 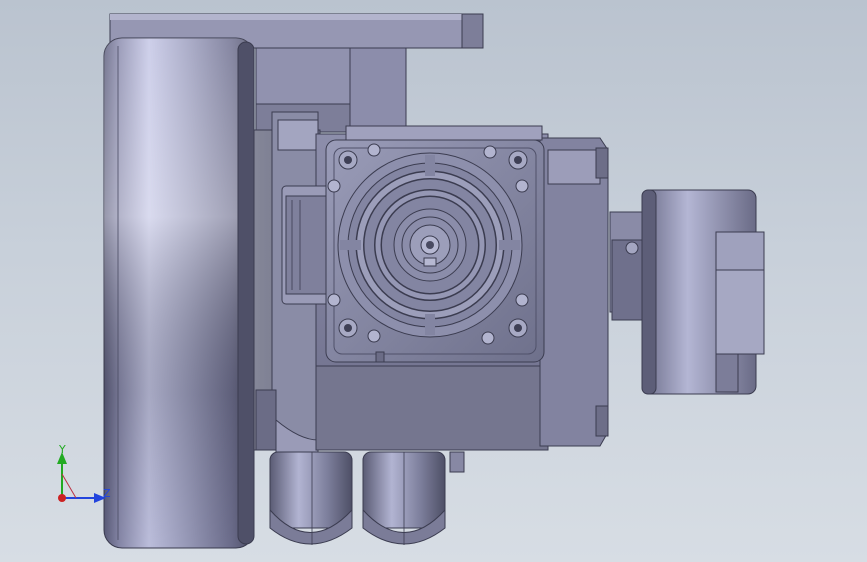 What do you see at coordinates (311, 498) in the screenshot?
I see `lower-roller-left` at bounding box center [311, 498].